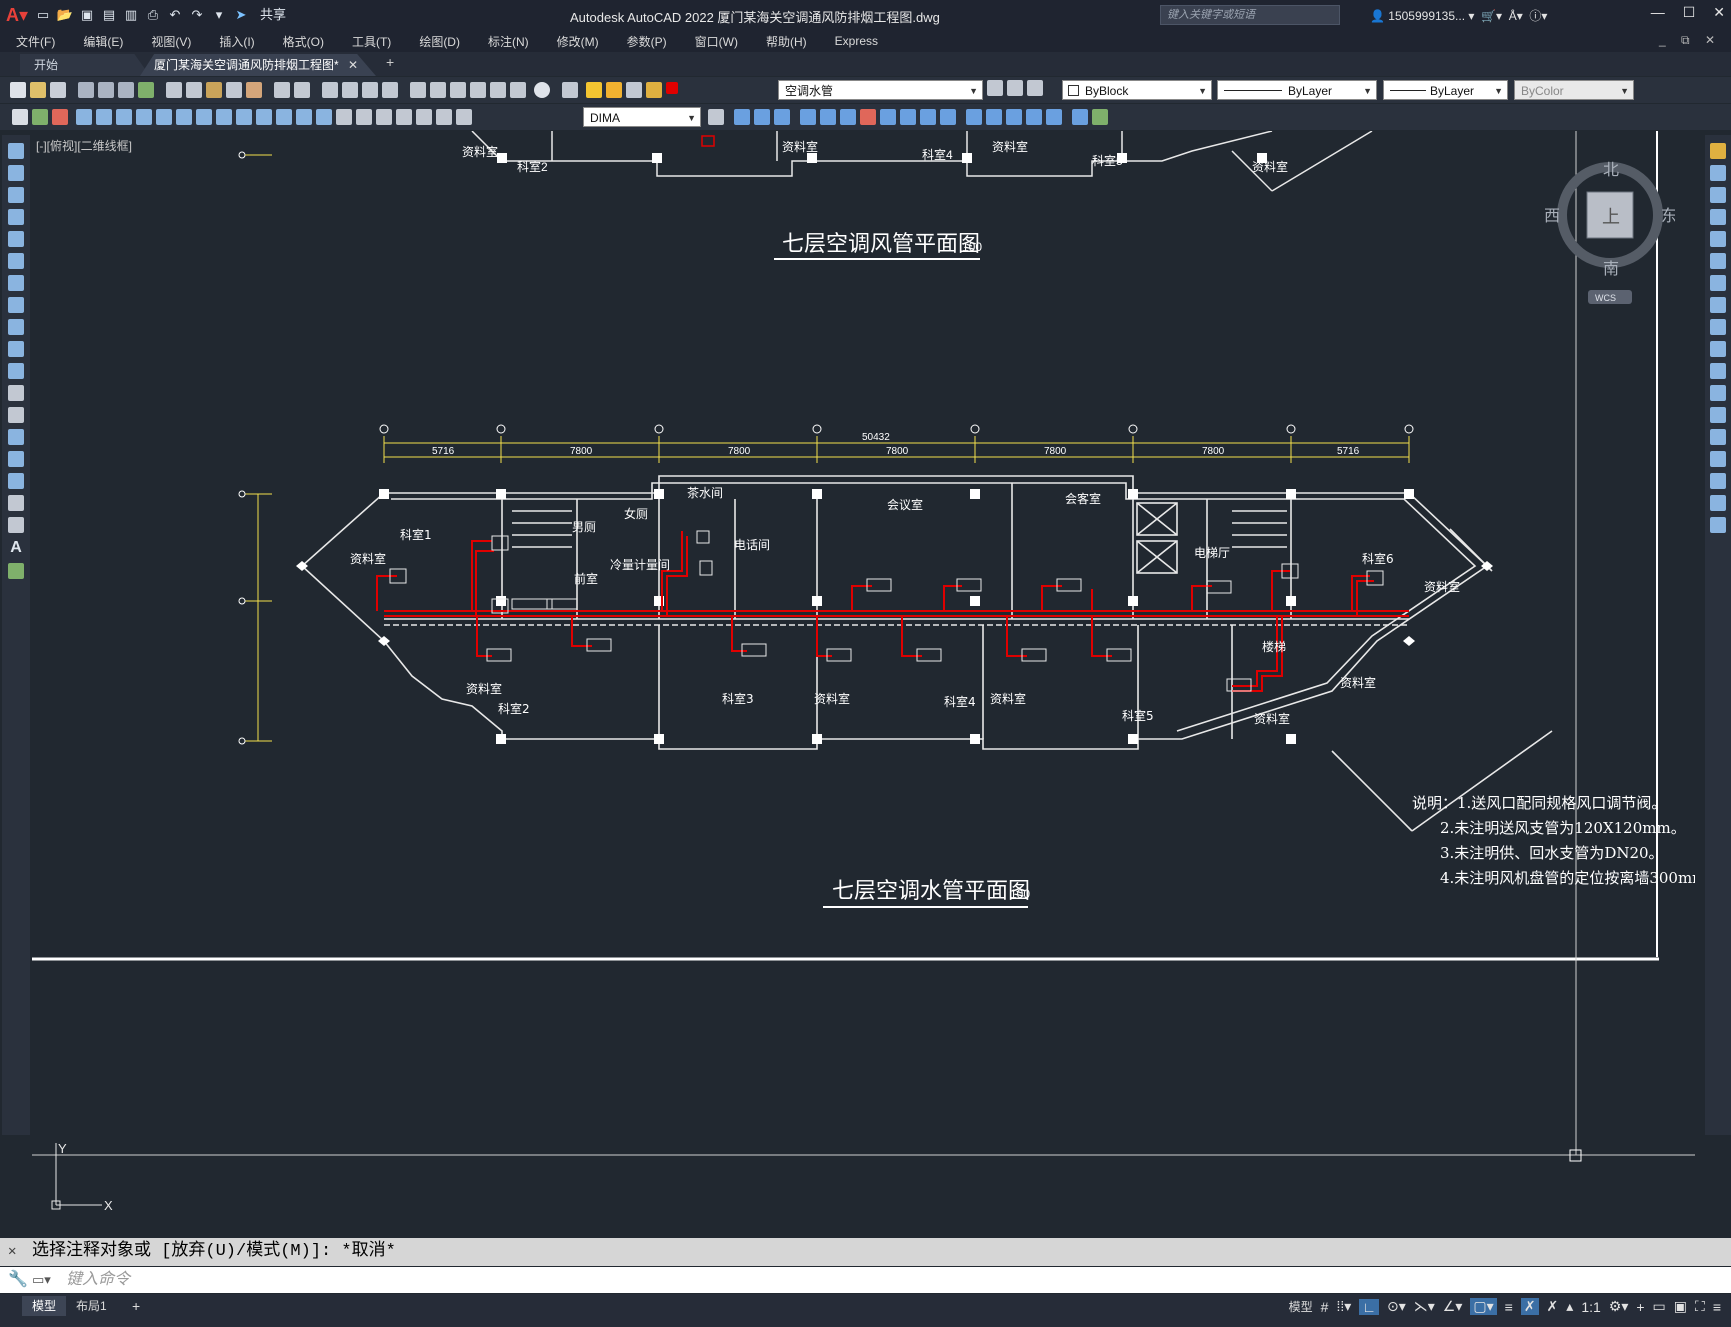 Image resolution: width=1731 pixels, height=1327 pixels. I want to click on dimstyle-manager-icon, so click(716, 117).